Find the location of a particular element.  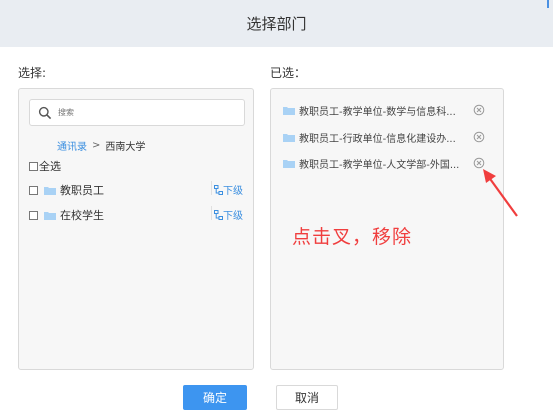

department-row: 教职员工 is located at coordinates (66, 190).